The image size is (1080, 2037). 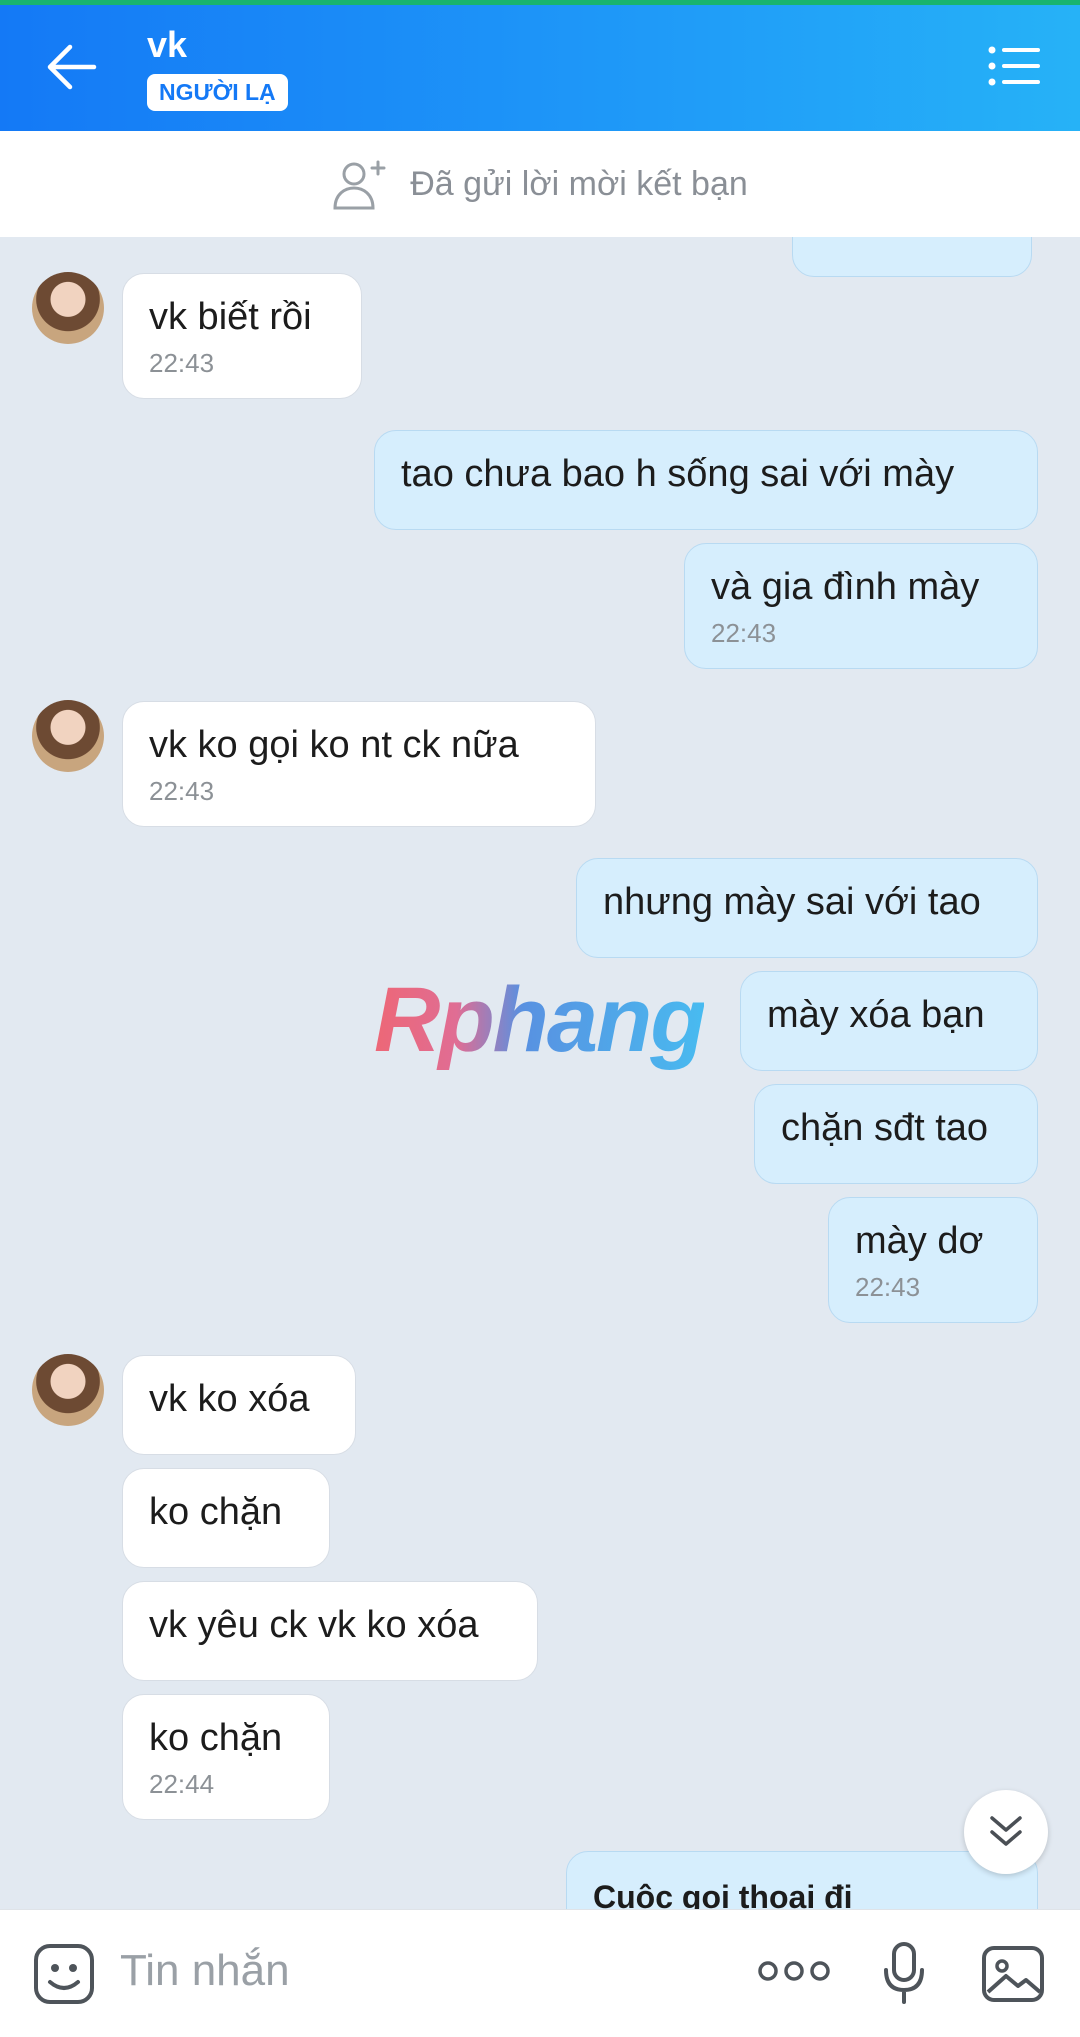 What do you see at coordinates (876, 1015) in the screenshot?
I see `message-text: mày xóa bạn` at bounding box center [876, 1015].